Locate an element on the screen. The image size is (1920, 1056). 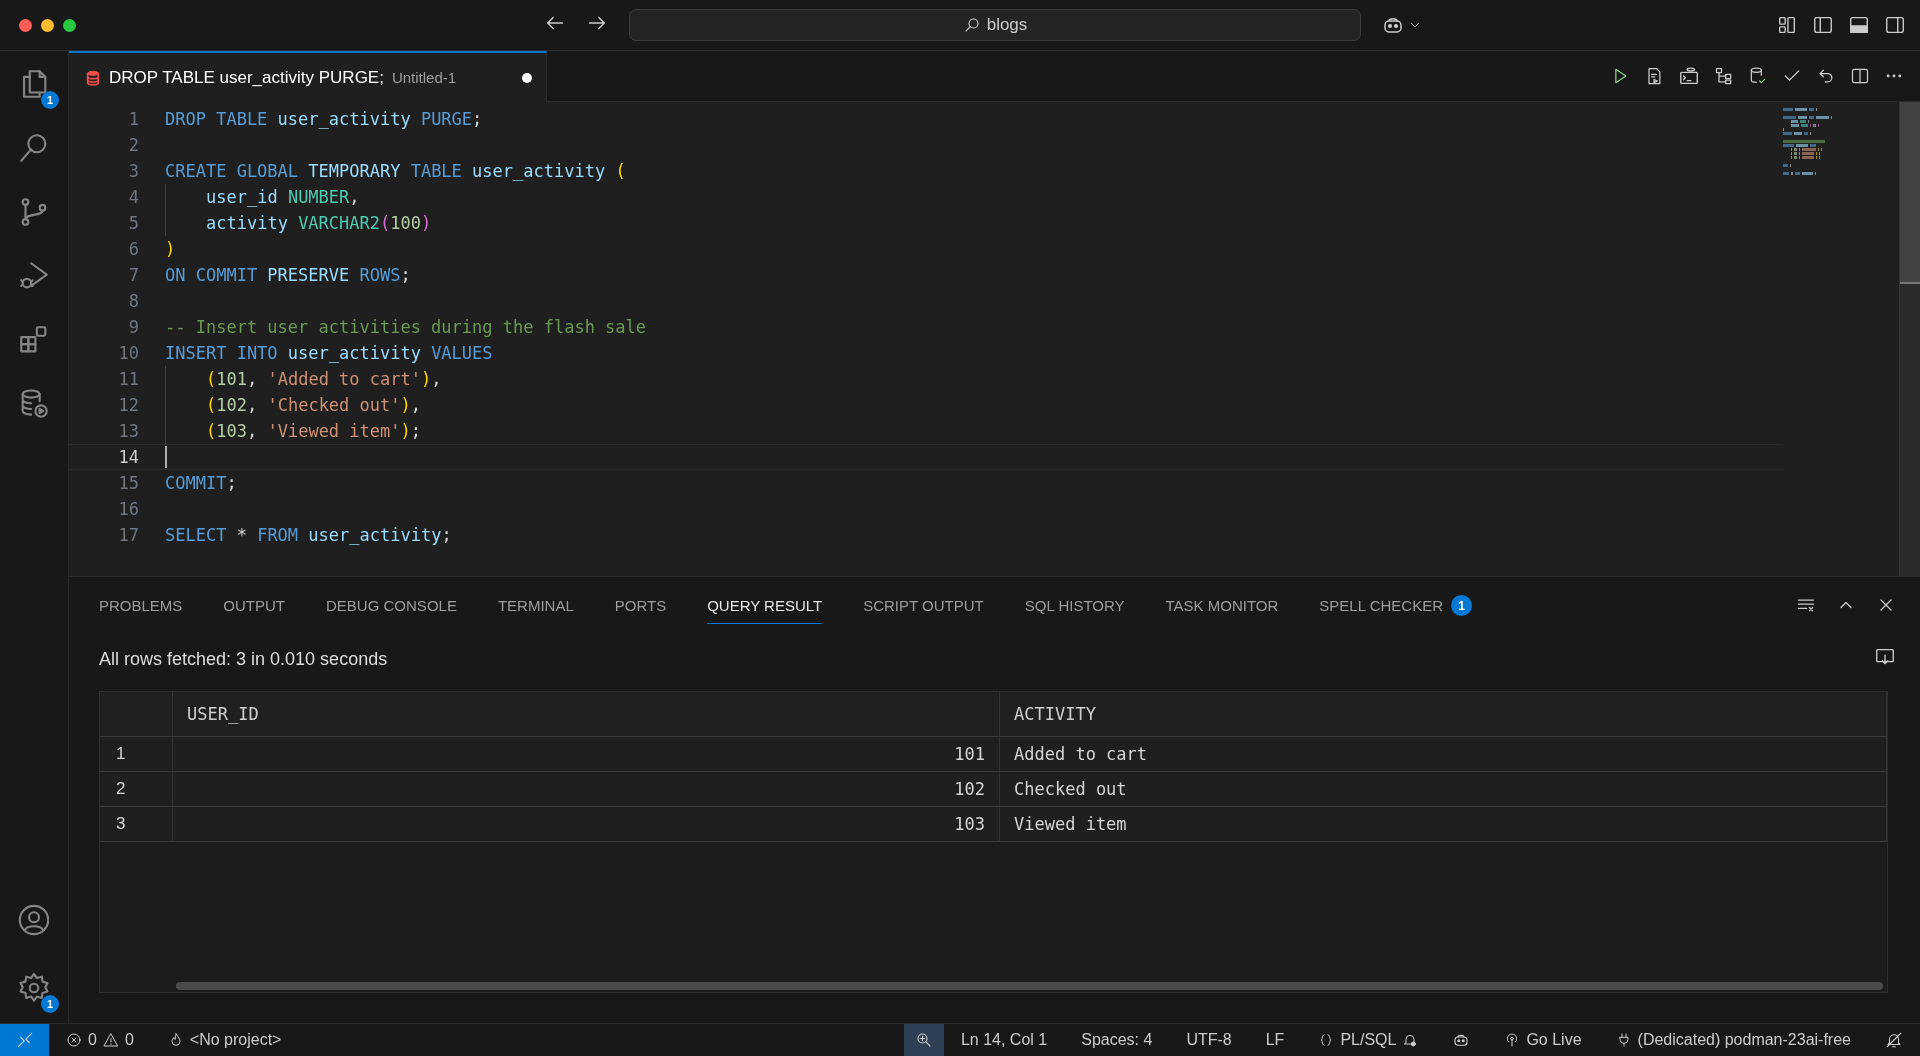
panel-tab: PROBLEMS is located at coordinates (141, 605).